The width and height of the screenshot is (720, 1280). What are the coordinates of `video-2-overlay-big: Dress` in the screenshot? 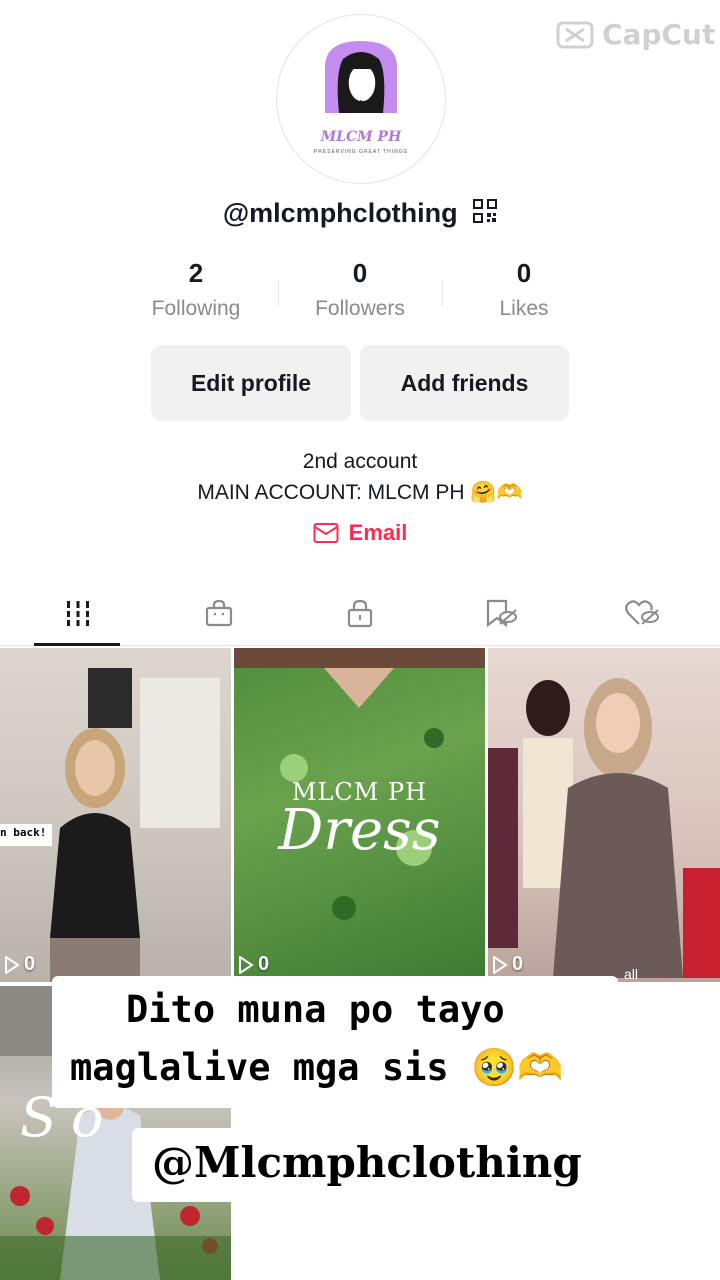 It's located at (359, 830).